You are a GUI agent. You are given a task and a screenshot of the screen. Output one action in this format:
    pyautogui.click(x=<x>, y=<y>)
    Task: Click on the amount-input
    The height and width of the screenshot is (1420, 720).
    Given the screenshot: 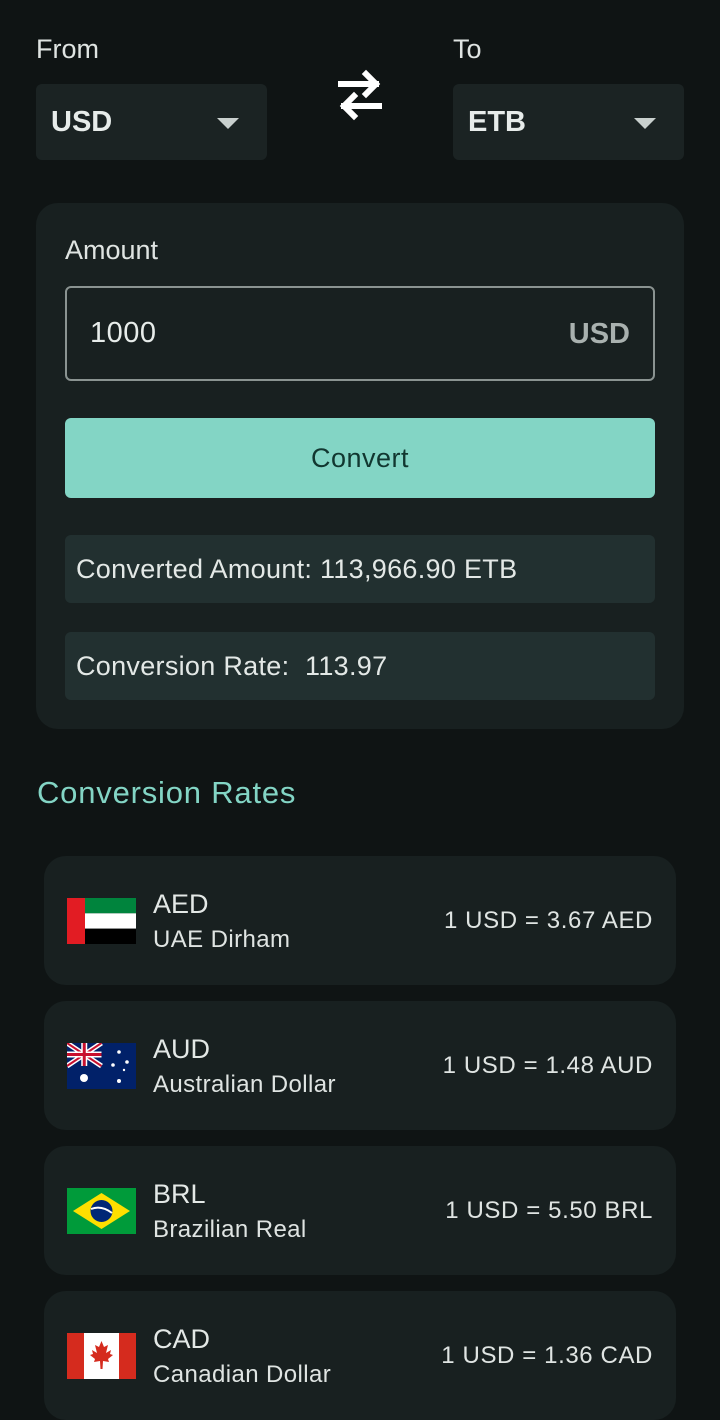 What is the action you would take?
    pyautogui.click(x=310, y=333)
    